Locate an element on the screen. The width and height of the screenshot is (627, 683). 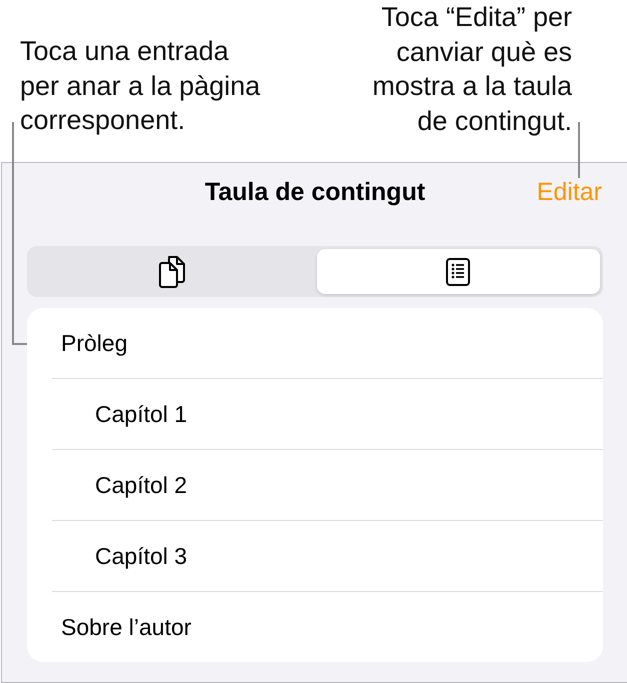
view-tab is located at coordinates (458, 271).